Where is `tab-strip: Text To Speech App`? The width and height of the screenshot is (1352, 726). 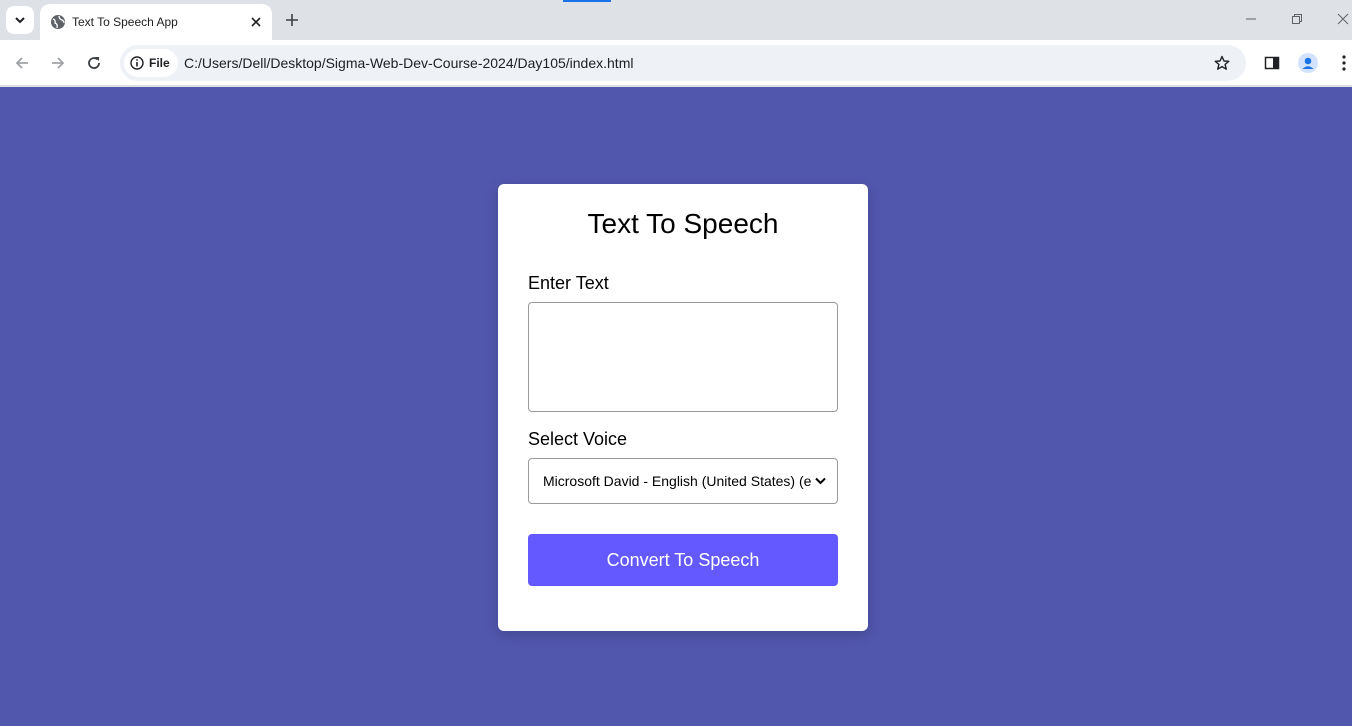 tab-strip: Text To Speech App is located at coordinates (676, 20).